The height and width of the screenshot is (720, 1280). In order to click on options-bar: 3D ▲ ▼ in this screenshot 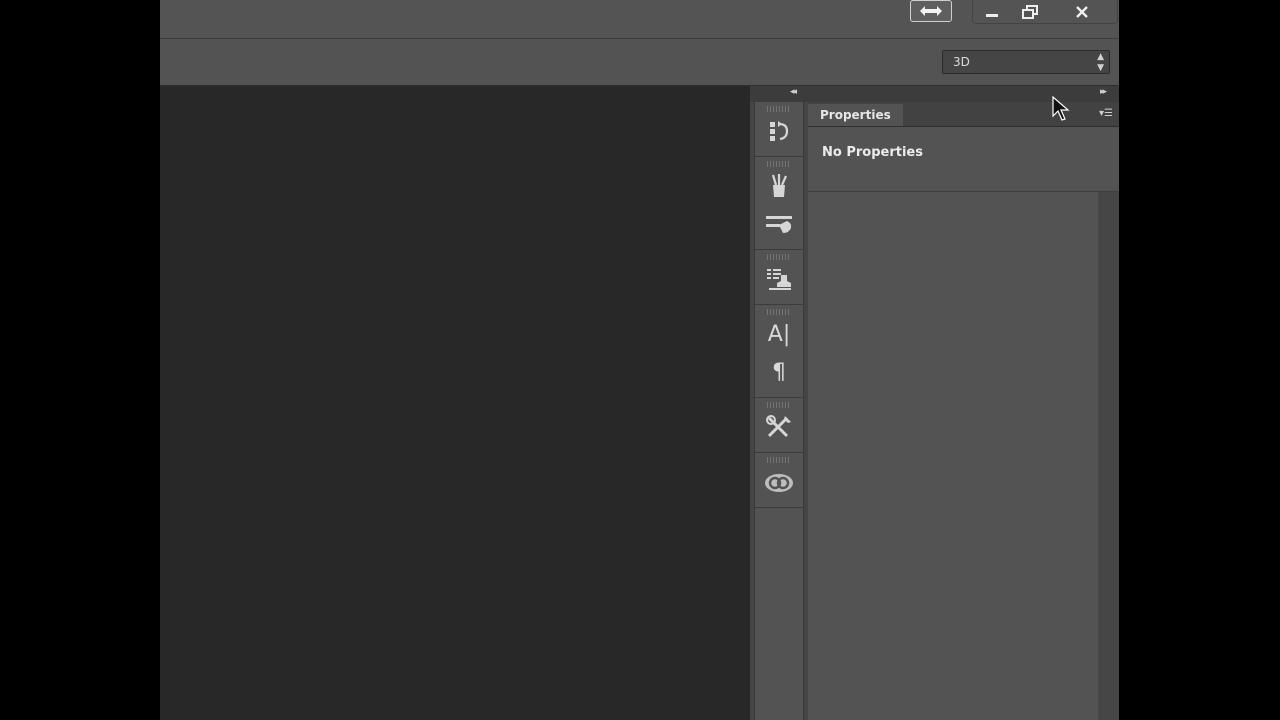, I will do `click(639, 62)`.